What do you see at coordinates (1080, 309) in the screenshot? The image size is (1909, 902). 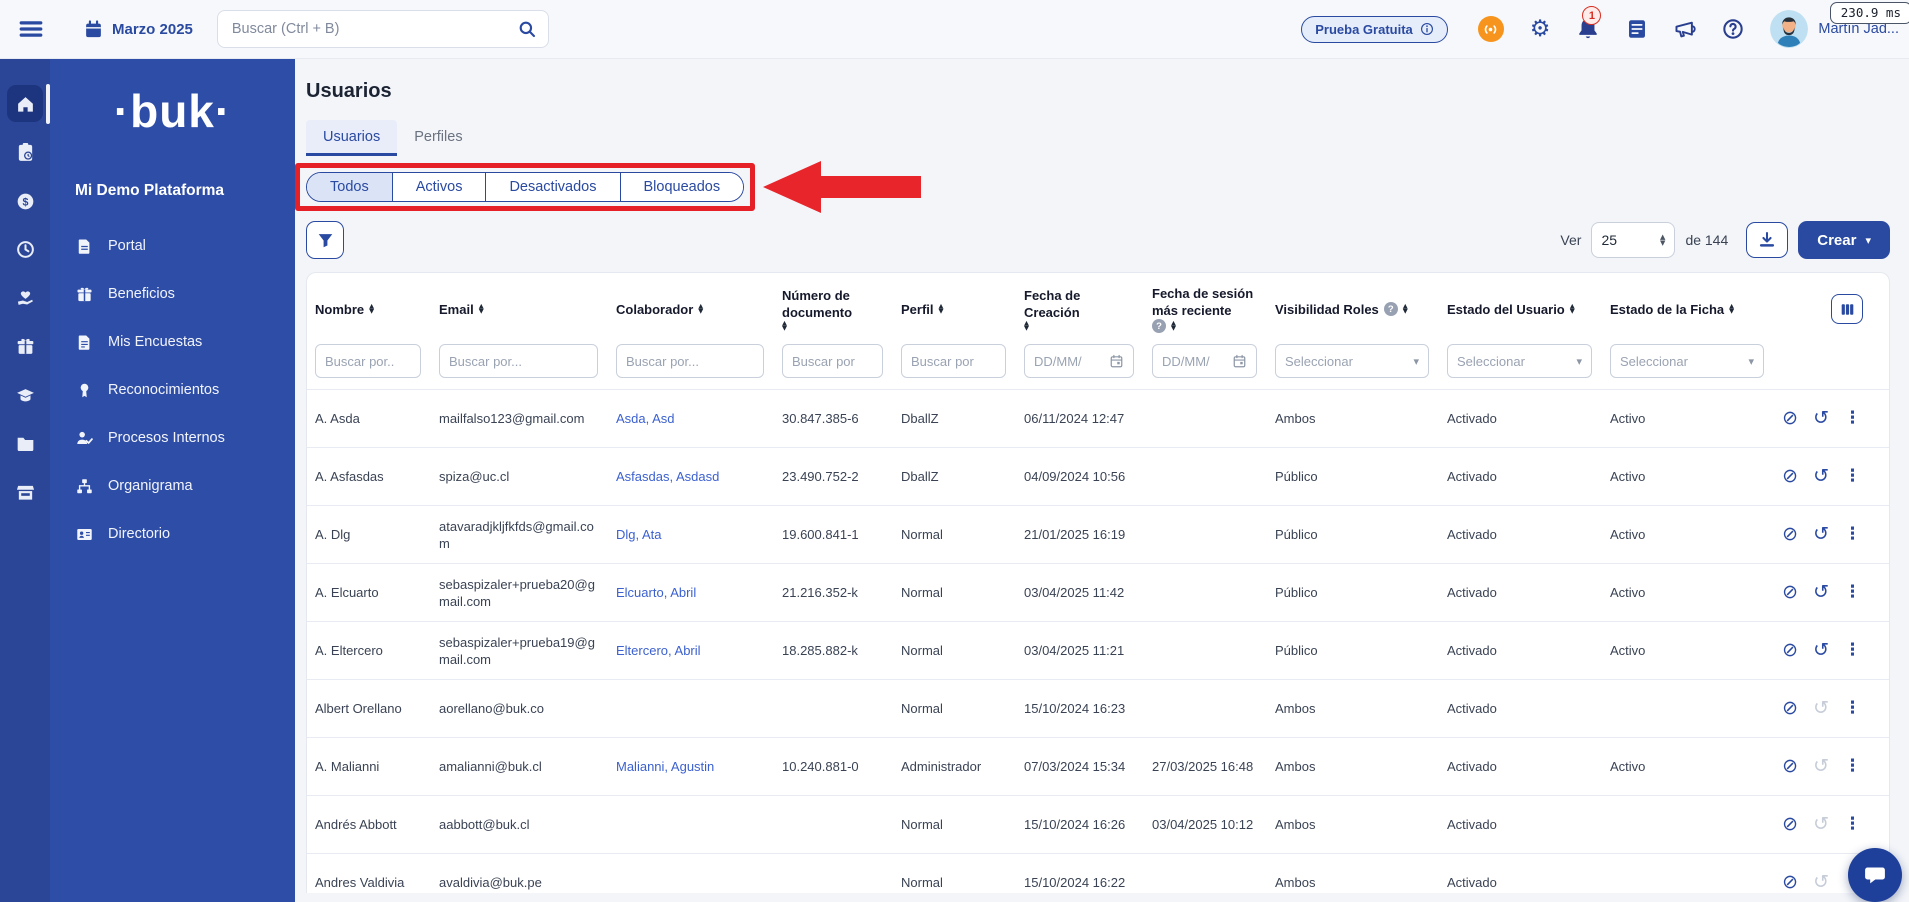 I see `column-header-fecha-de-creaci-n: Fecha de Creación ▲ ▼` at bounding box center [1080, 309].